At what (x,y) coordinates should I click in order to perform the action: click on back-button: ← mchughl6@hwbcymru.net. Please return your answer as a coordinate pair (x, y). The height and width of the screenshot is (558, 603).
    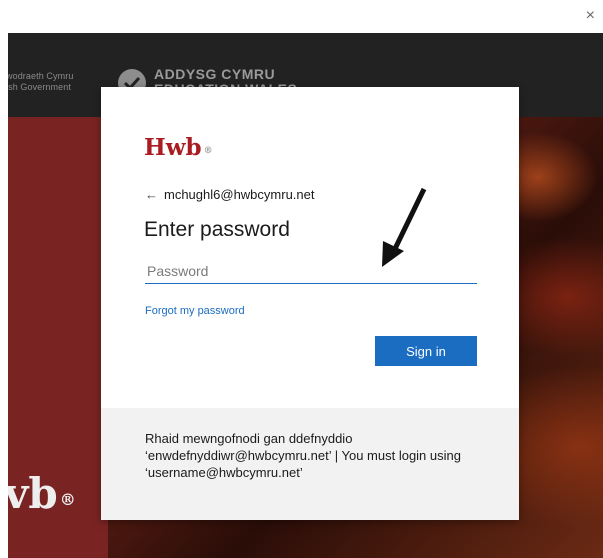
    Looking at the image, I should click on (229, 194).